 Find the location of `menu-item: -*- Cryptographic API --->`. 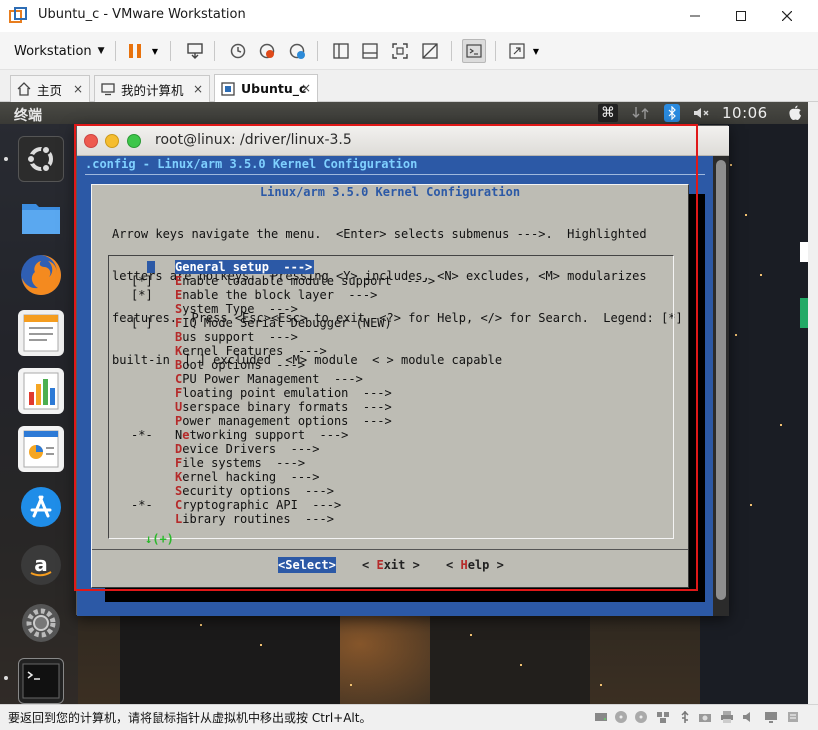

menu-item: -*- Cryptographic API ---> is located at coordinates (389, 505).